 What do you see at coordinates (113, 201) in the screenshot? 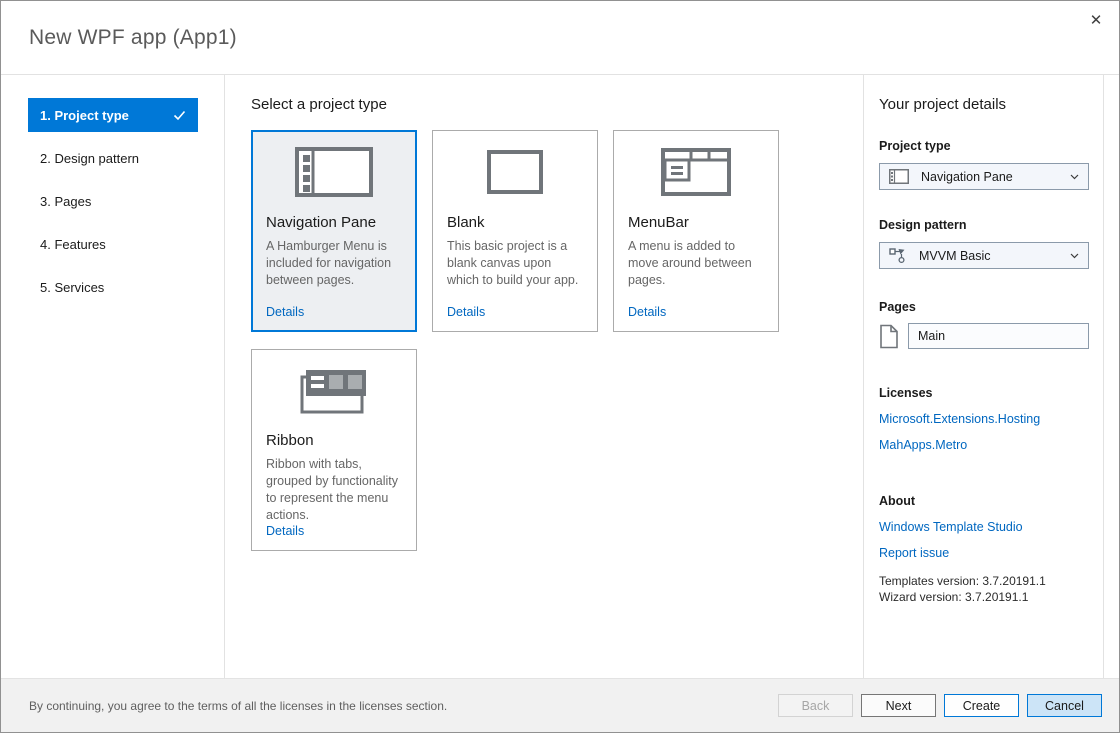
I see `sidebar-item-pages: 3. Pages` at bounding box center [113, 201].